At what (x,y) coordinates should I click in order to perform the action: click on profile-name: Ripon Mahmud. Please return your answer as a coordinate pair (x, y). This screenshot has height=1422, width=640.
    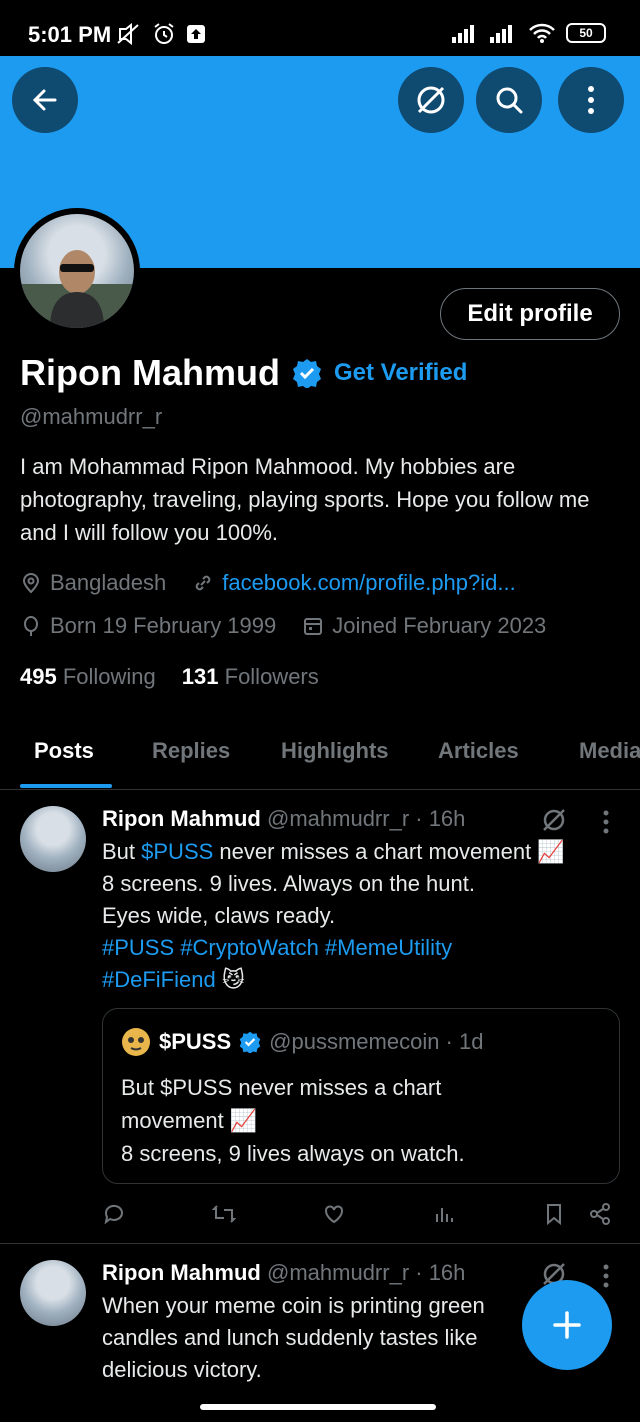
    Looking at the image, I should click on (150, 372).